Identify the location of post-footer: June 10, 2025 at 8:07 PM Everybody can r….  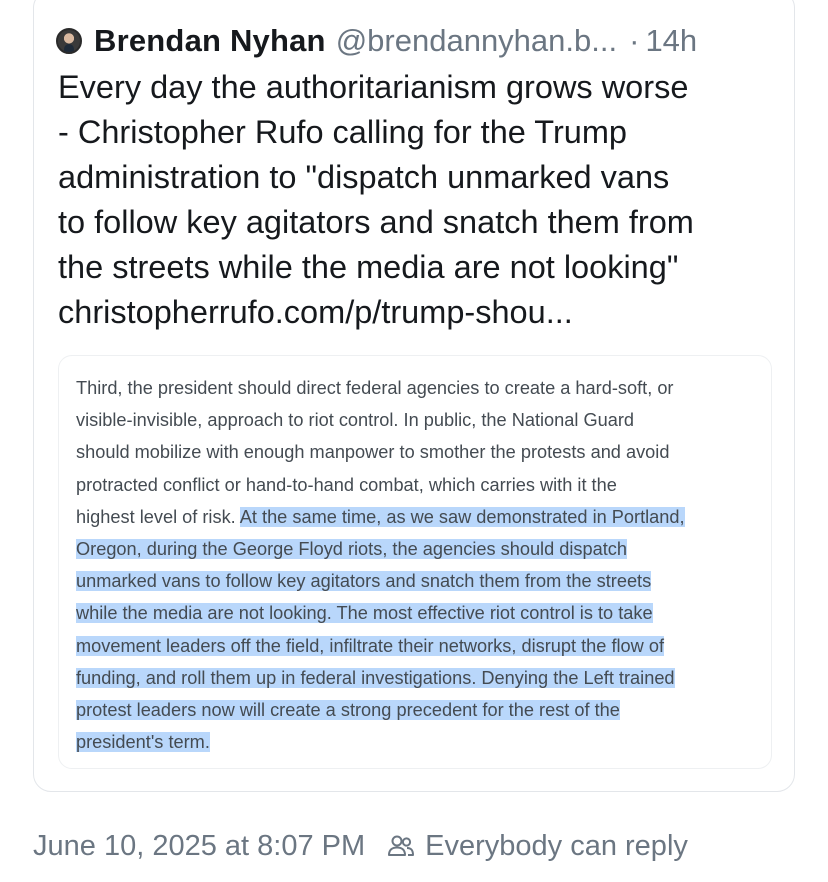
(360, 846).